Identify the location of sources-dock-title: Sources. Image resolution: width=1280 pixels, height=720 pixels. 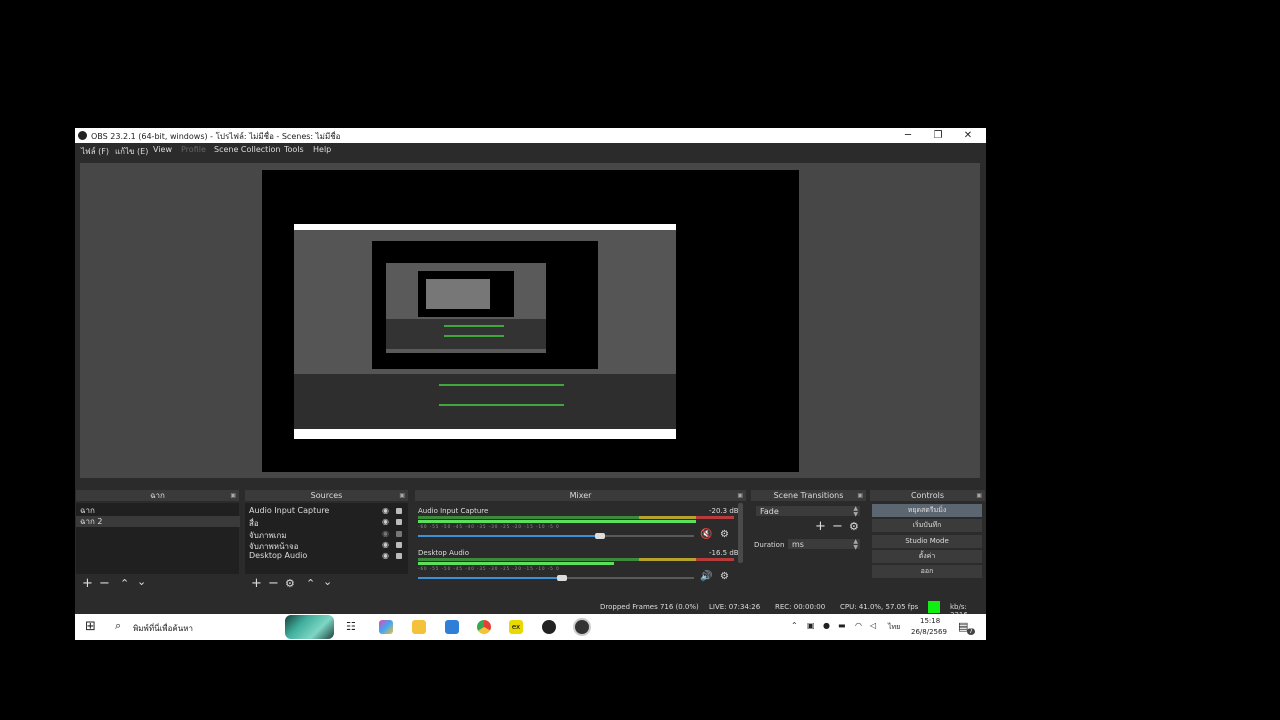
(326, 495).